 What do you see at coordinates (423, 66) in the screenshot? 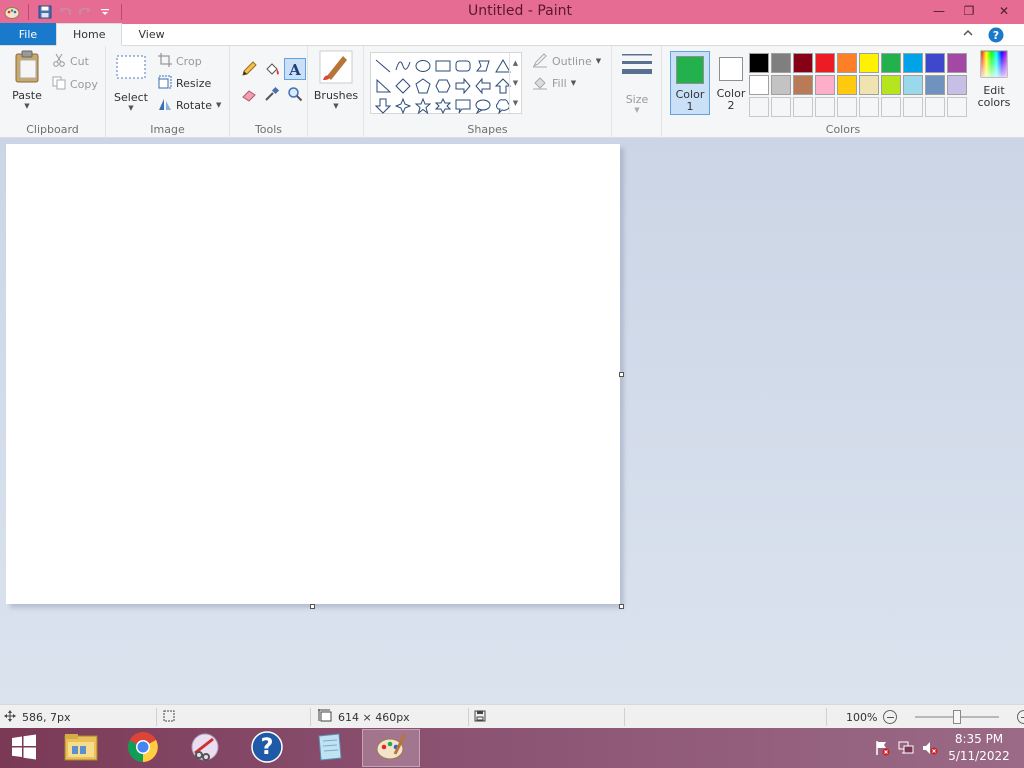
I see `oval-shape-icon` at bounding box center [423, 66].